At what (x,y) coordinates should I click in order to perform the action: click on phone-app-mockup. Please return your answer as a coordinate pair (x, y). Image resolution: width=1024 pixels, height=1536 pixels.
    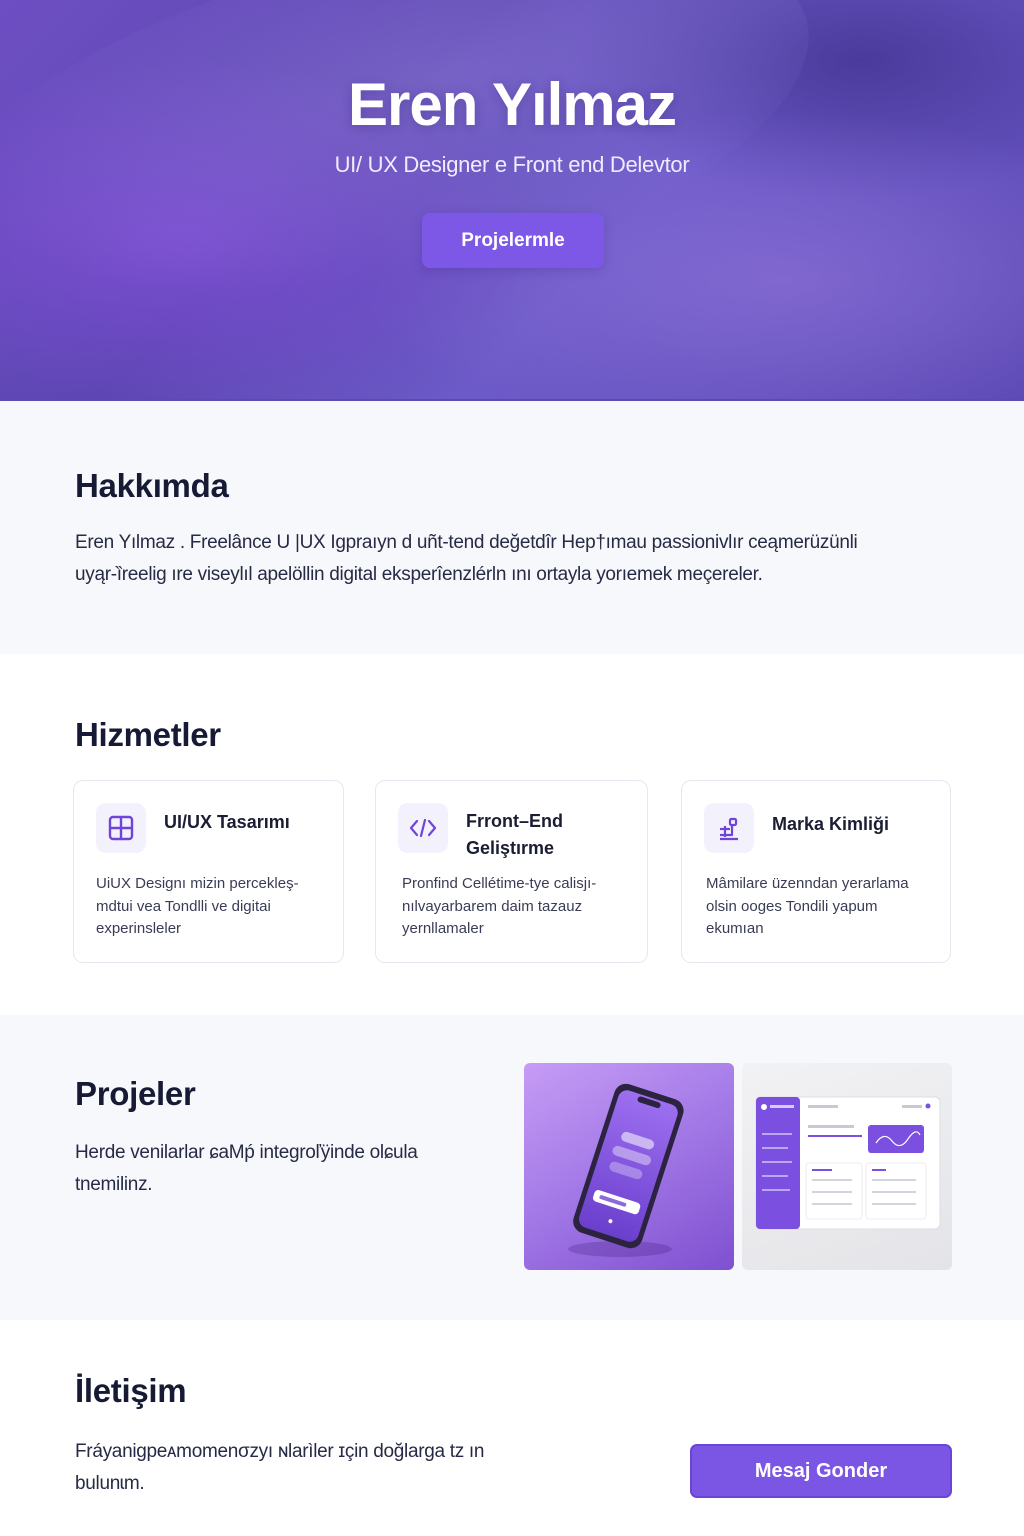
    Looking at the image, I should click on (629, 1166).